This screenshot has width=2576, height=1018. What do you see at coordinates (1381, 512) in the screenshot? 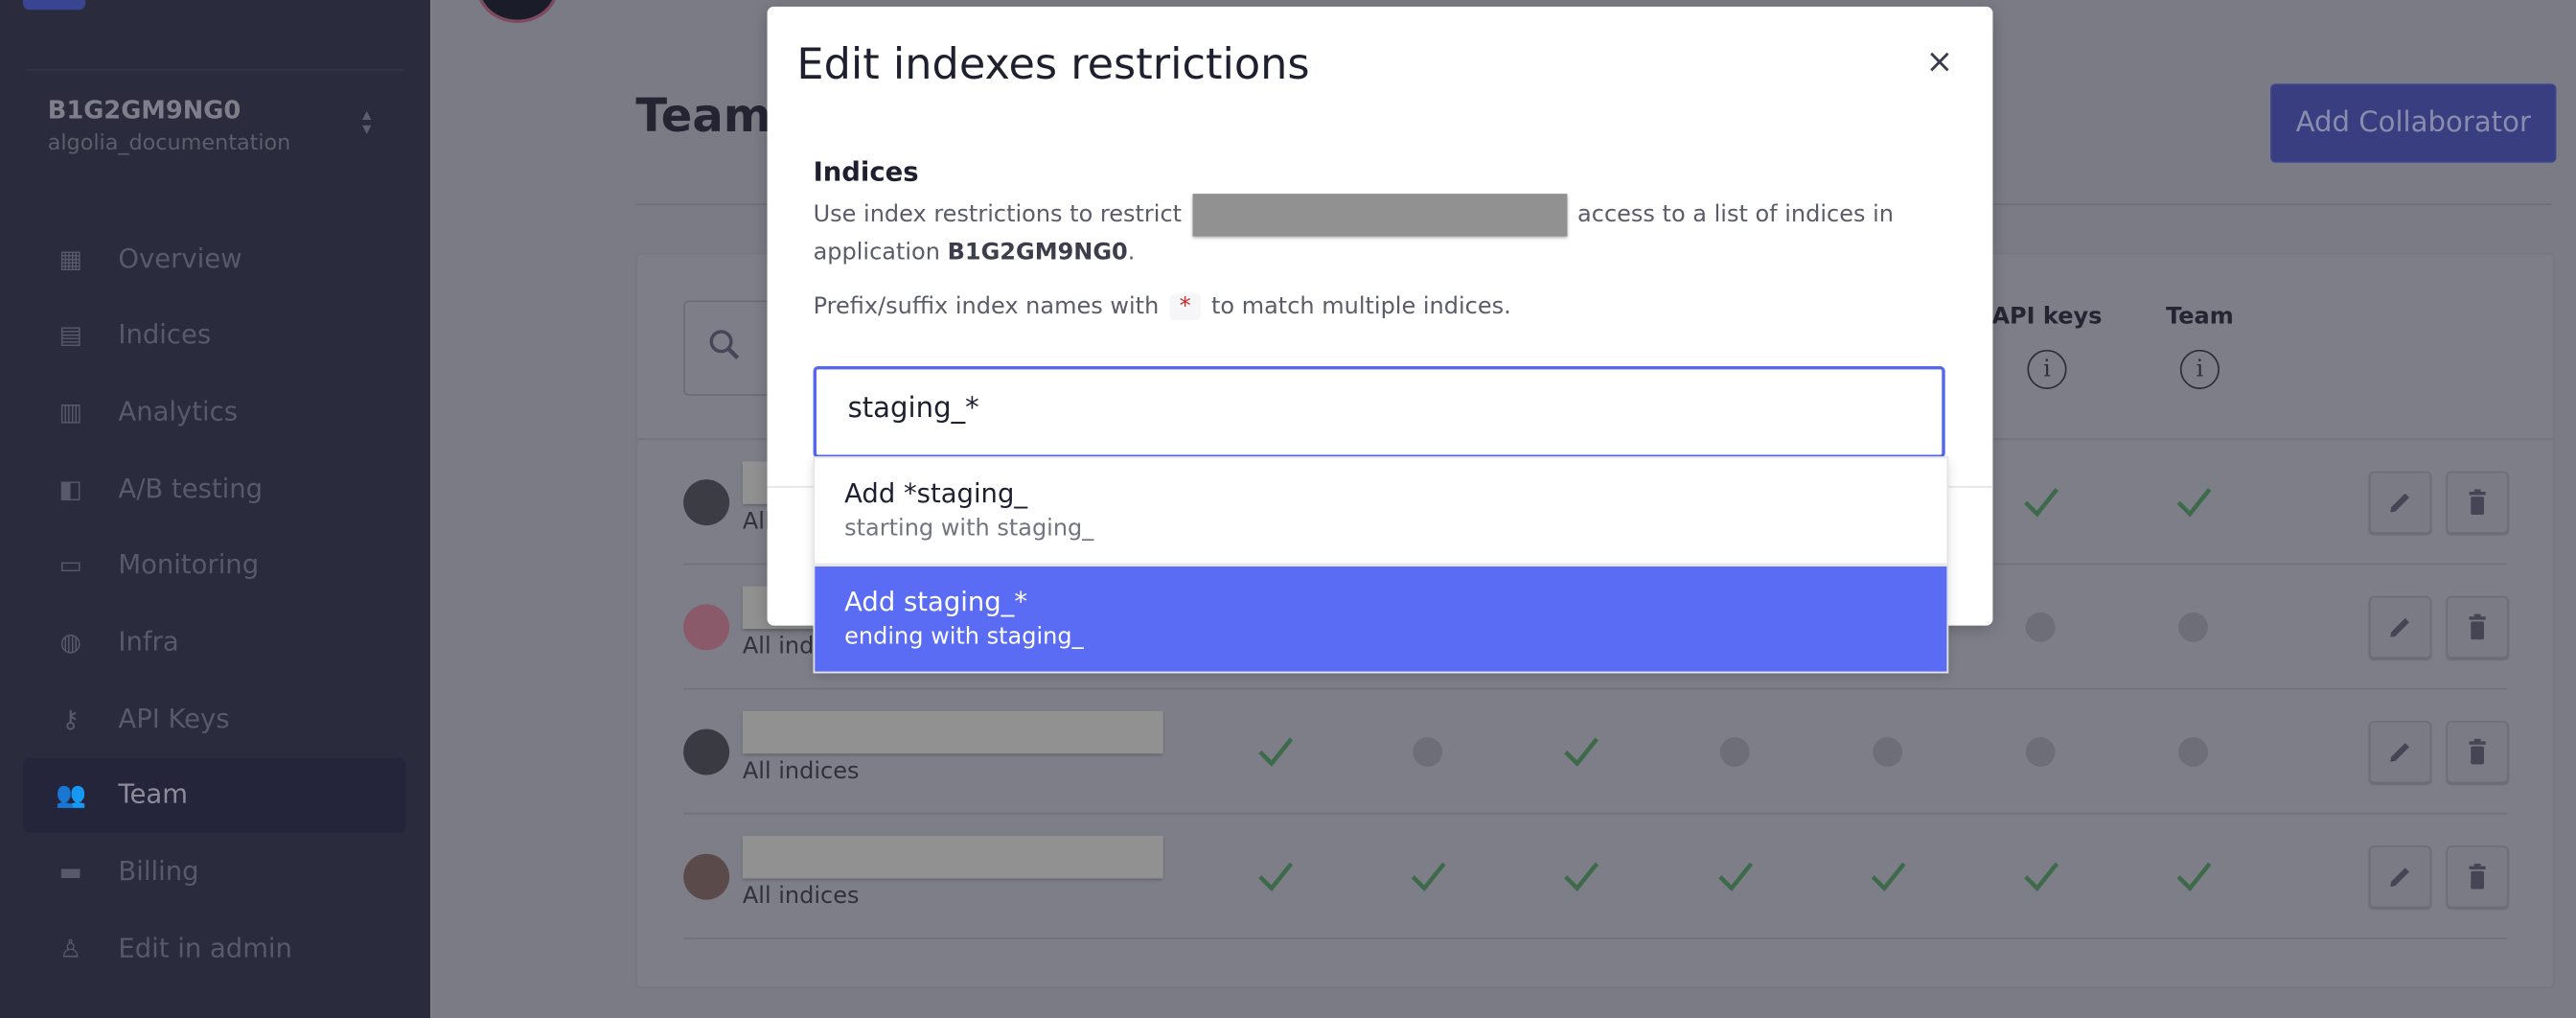
I see `suggestion-option-prefix: Add *staging_ starting with staging_` at bounding box center [1381, 512].